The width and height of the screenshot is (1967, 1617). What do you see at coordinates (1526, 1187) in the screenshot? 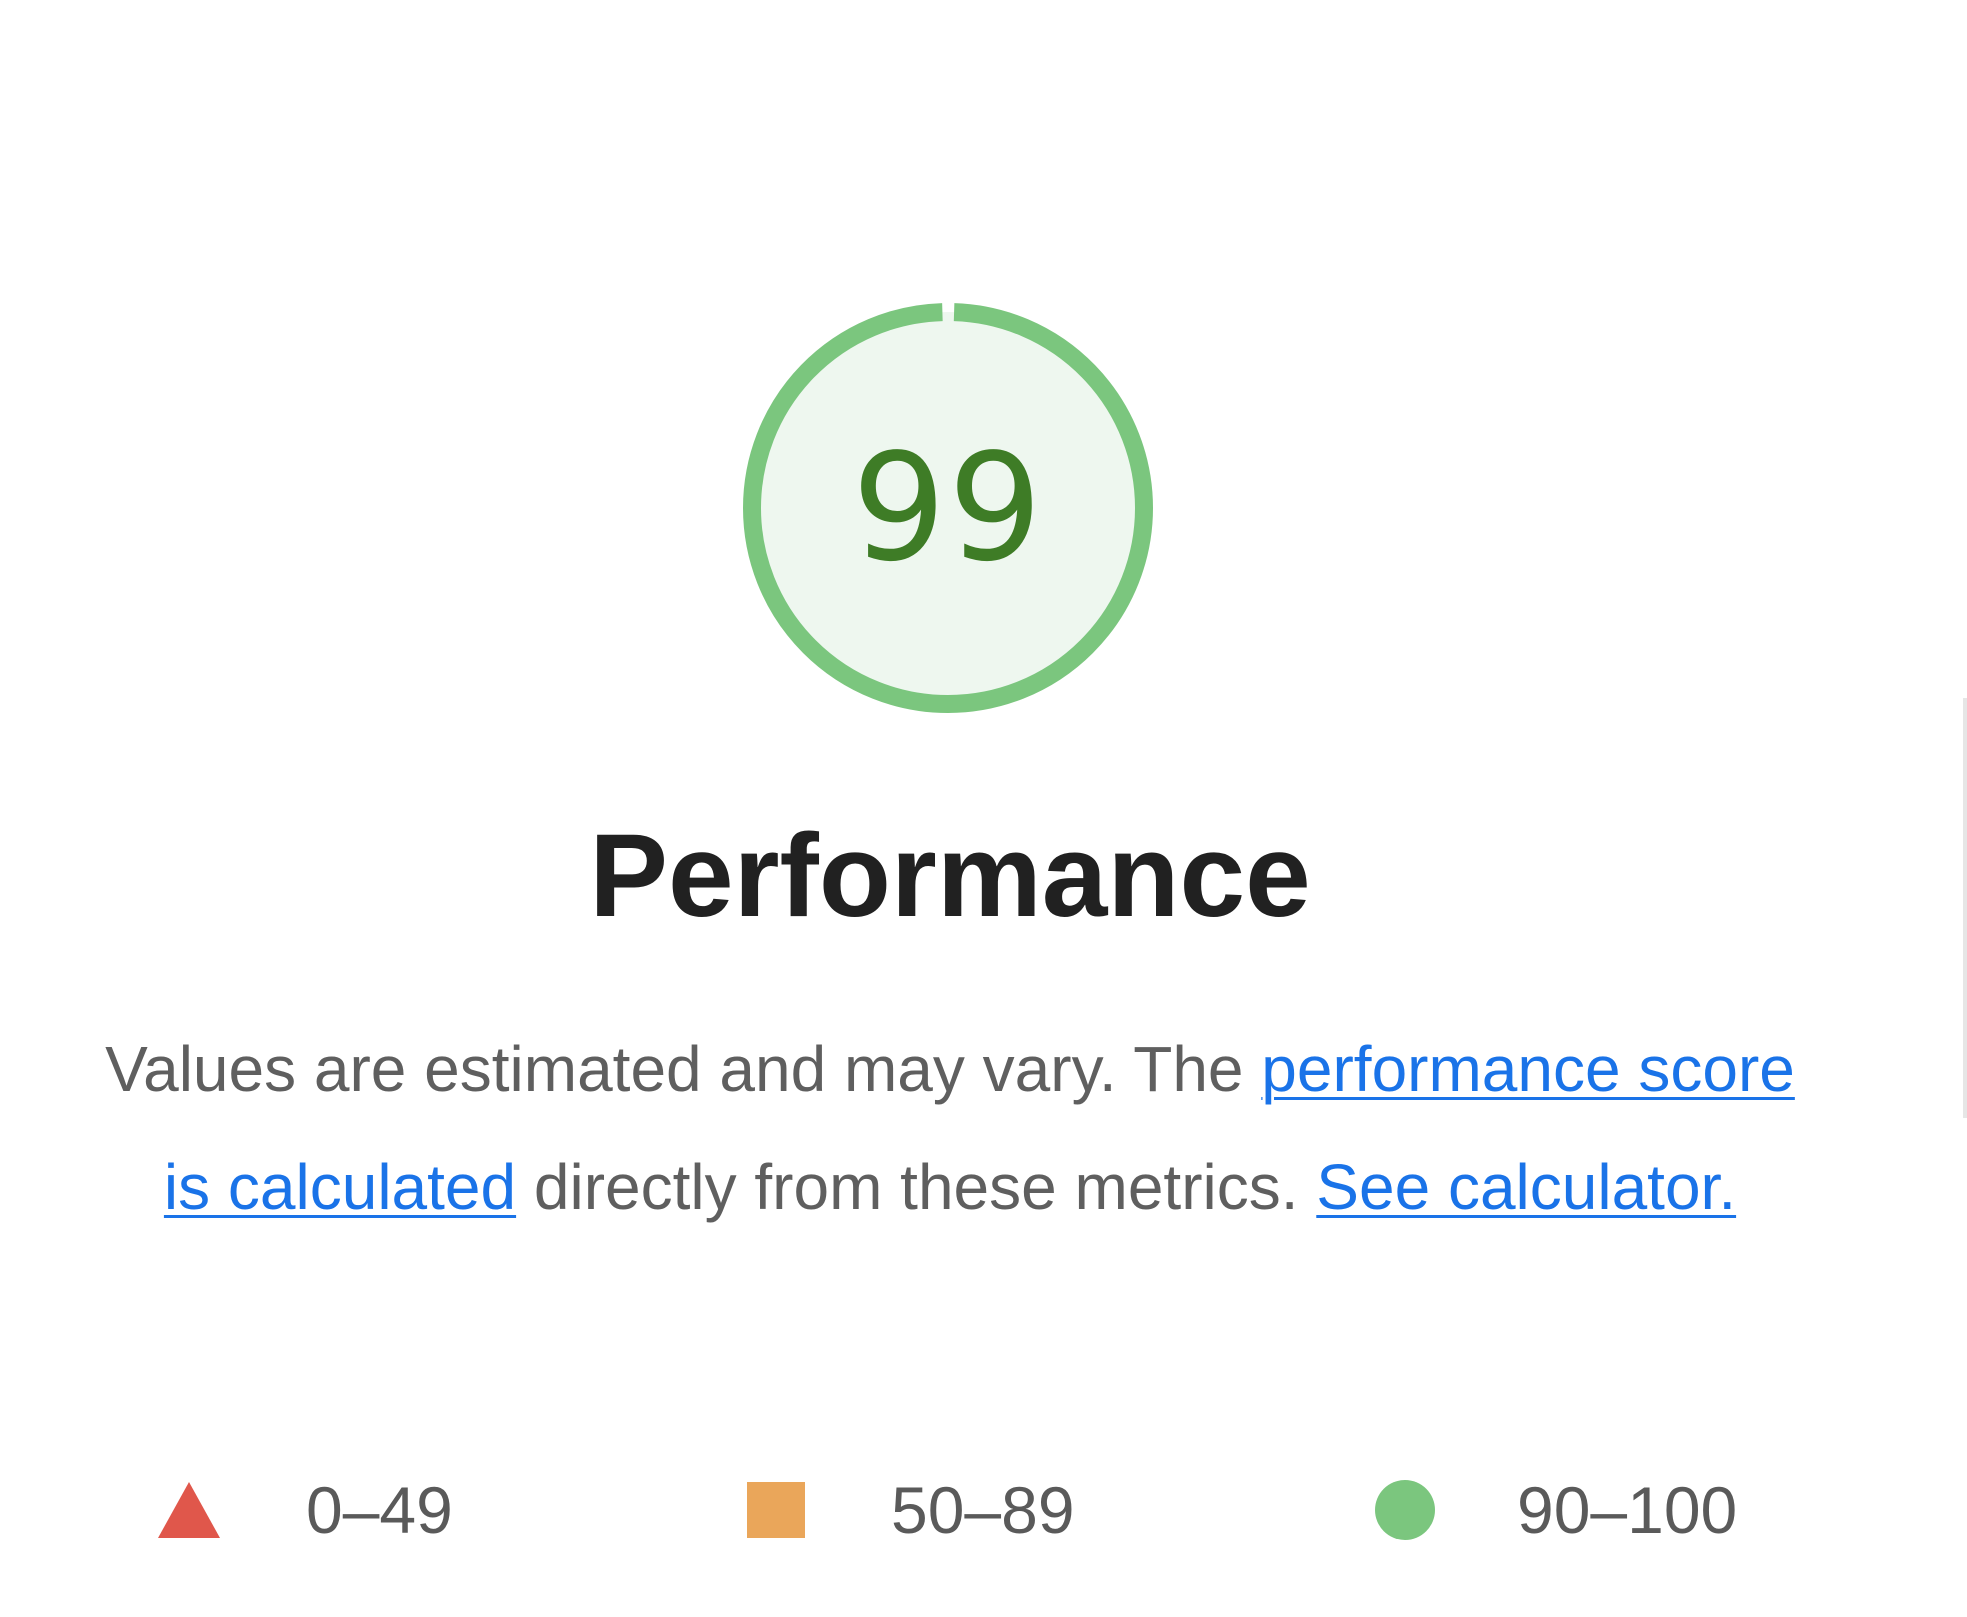
I see `see-calculator-link: See calculator.` at bounding box center [1526, 1187].